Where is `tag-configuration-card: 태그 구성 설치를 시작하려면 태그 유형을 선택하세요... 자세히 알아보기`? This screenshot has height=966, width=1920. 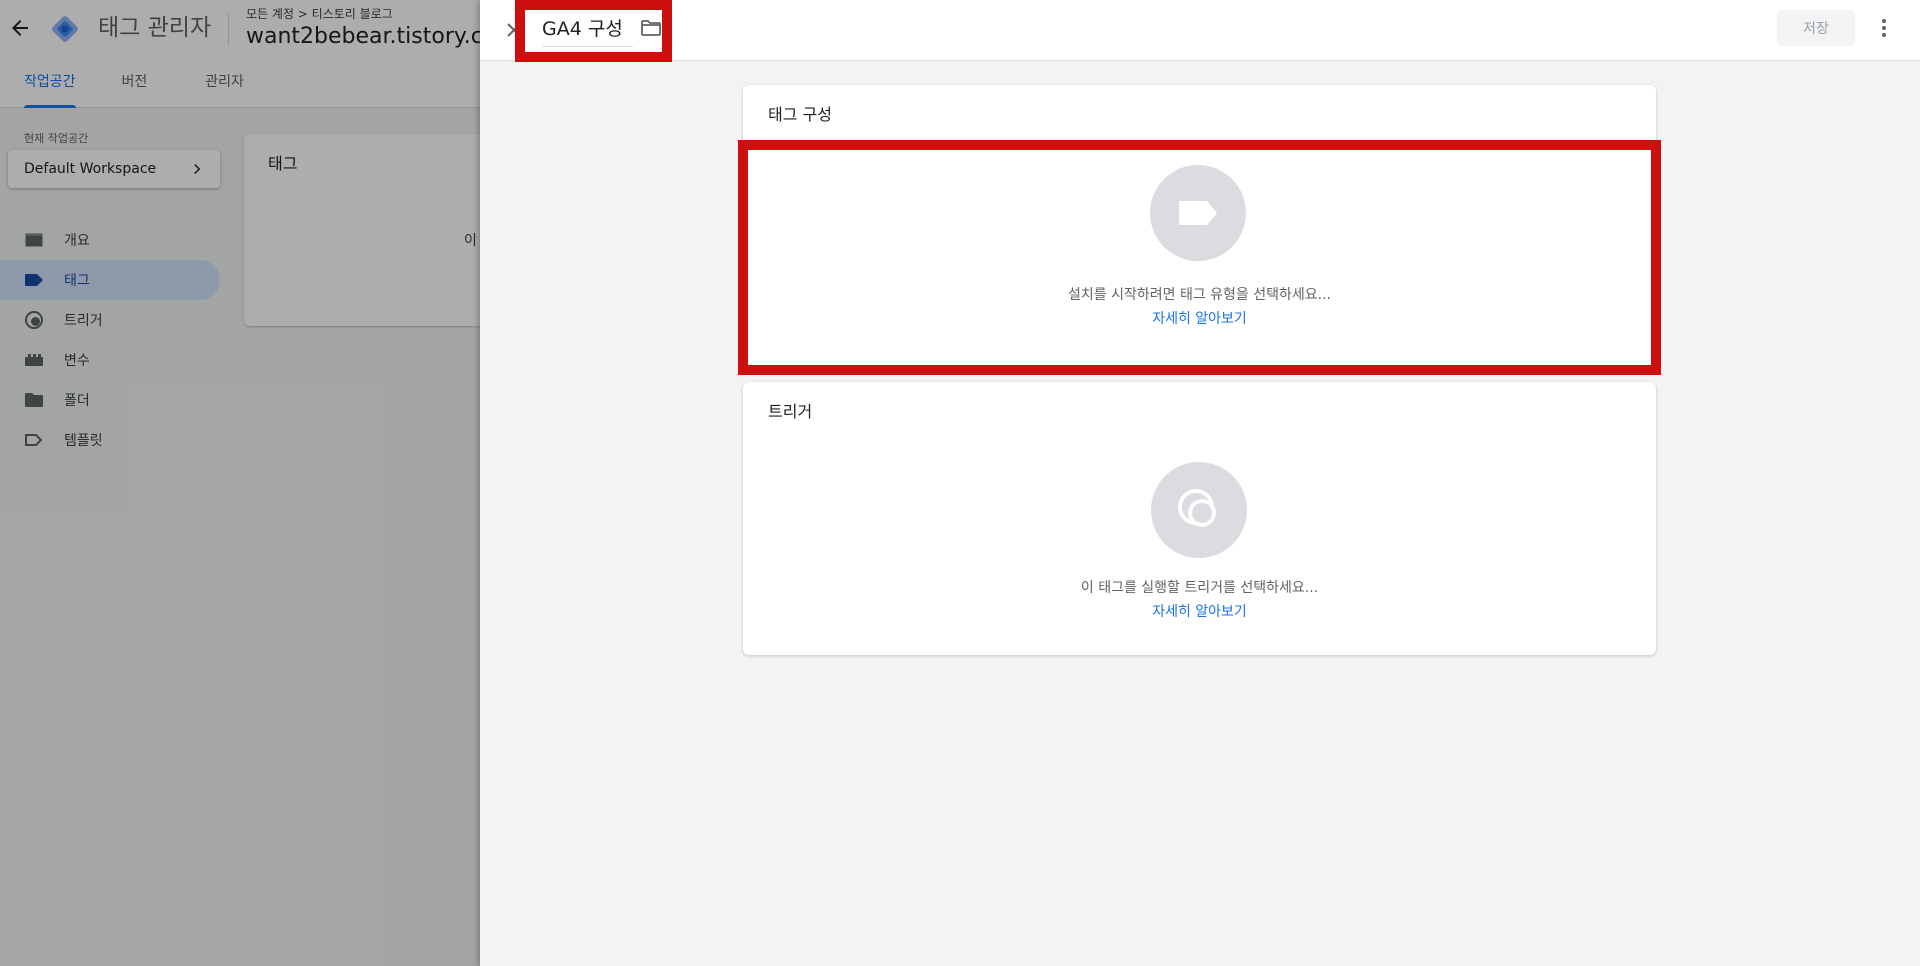 tag-configuration-card: 태그 구성 설치를 시작하려면 태그 유형을 선택하세요... 자세히 알아보기 is located at coordinates (1199, 230).